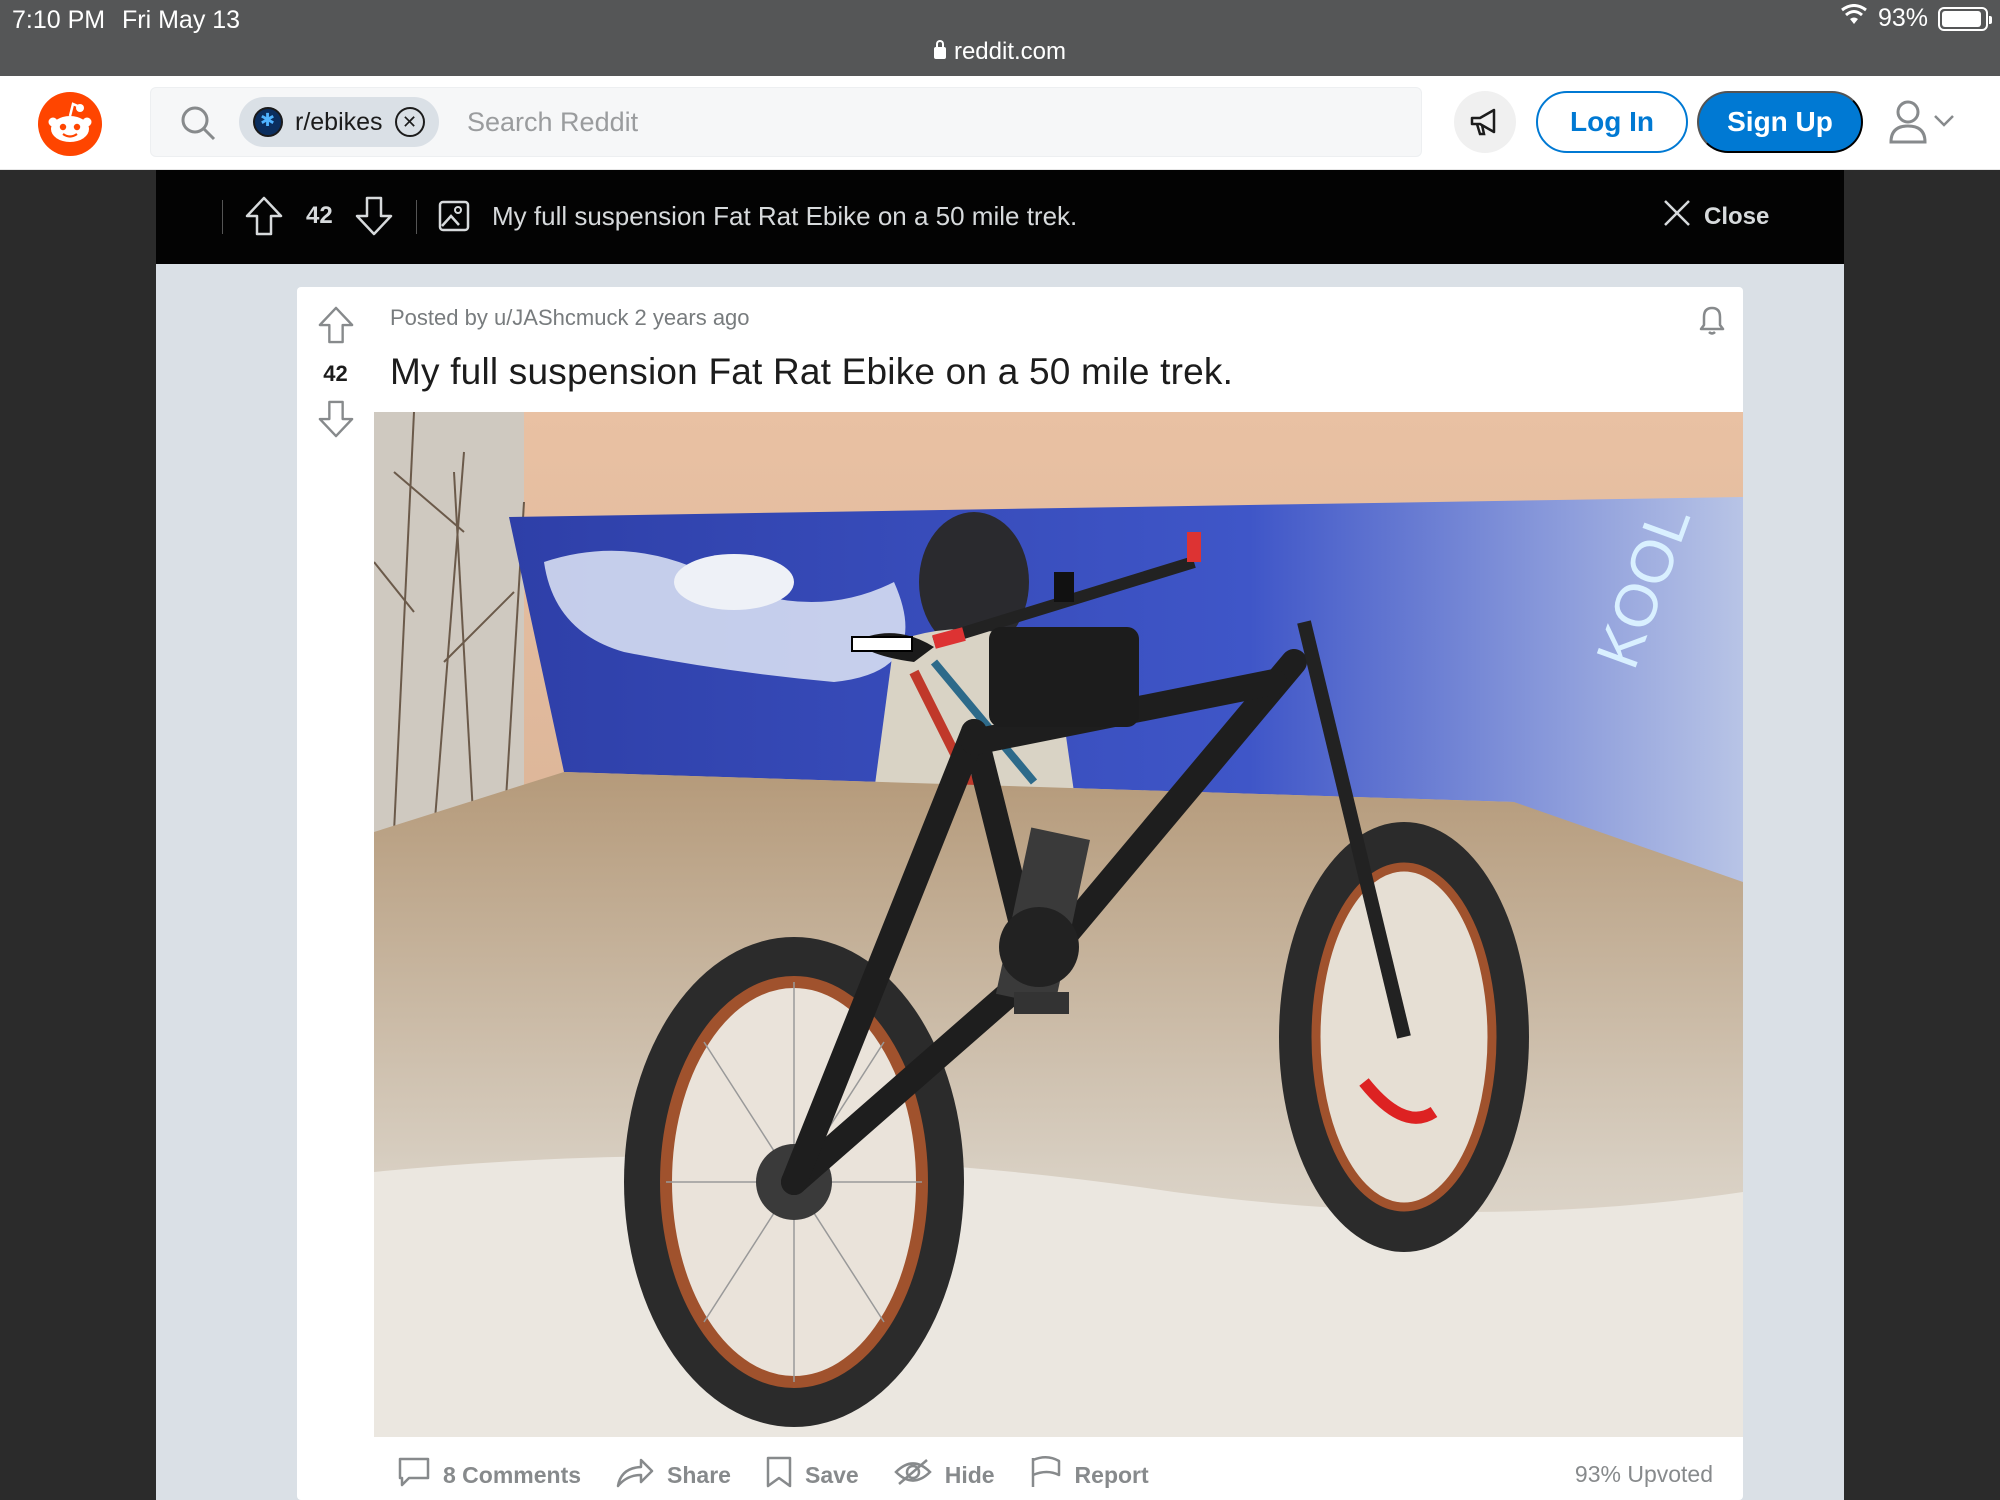 The image size is (2000, 1500). What do you see at coordinates (512, 1474) in the screenshot?
I see `comments-label: 8 Comments` at bounding box center [512, 1474].